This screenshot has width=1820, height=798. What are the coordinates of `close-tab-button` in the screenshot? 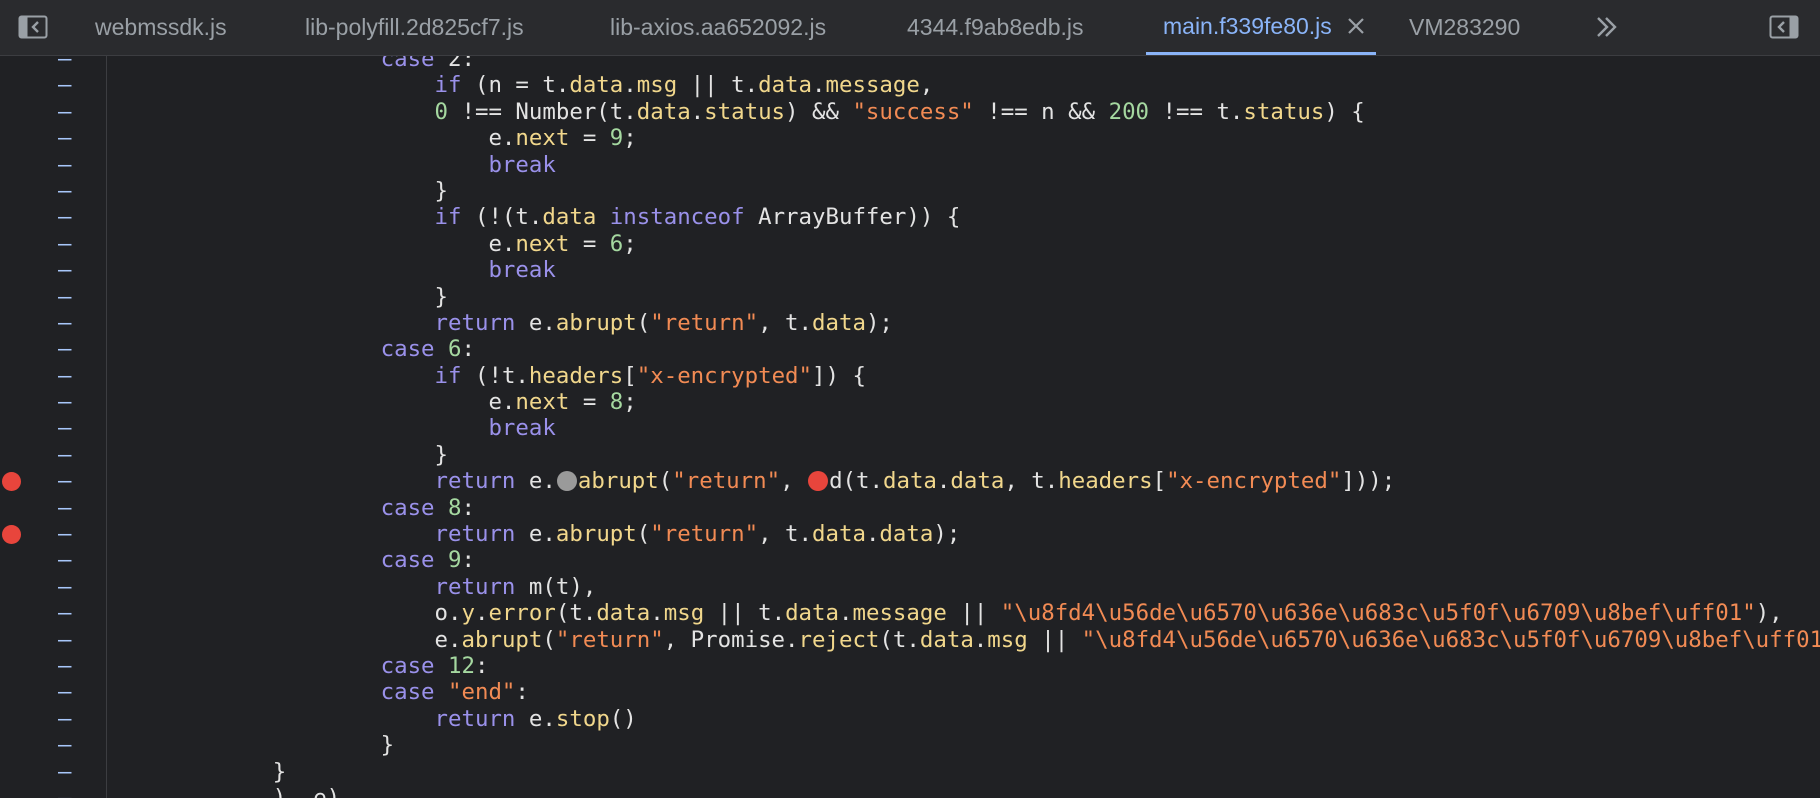 It's located at (1356, 26).